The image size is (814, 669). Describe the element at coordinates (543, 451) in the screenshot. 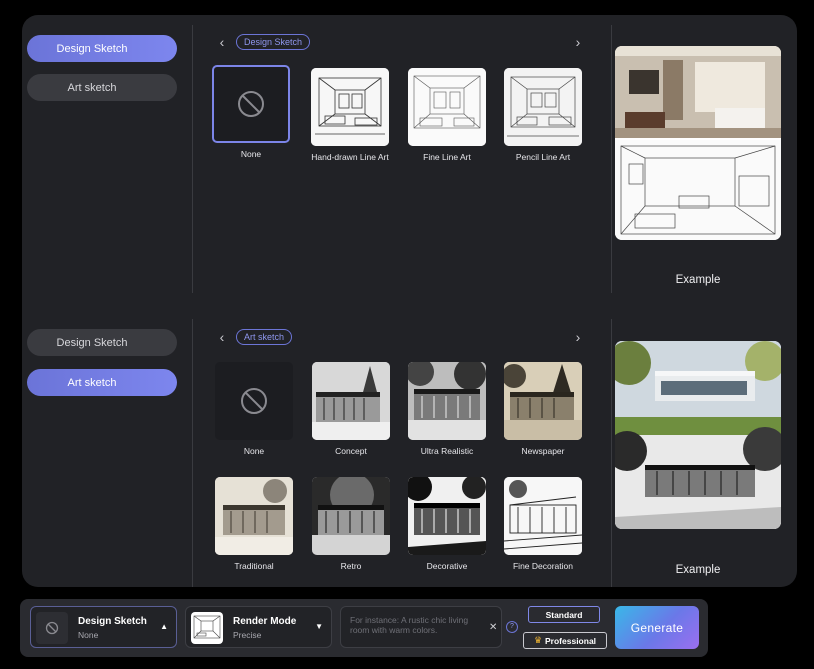

I see `style-label: Newspaper` at that location.